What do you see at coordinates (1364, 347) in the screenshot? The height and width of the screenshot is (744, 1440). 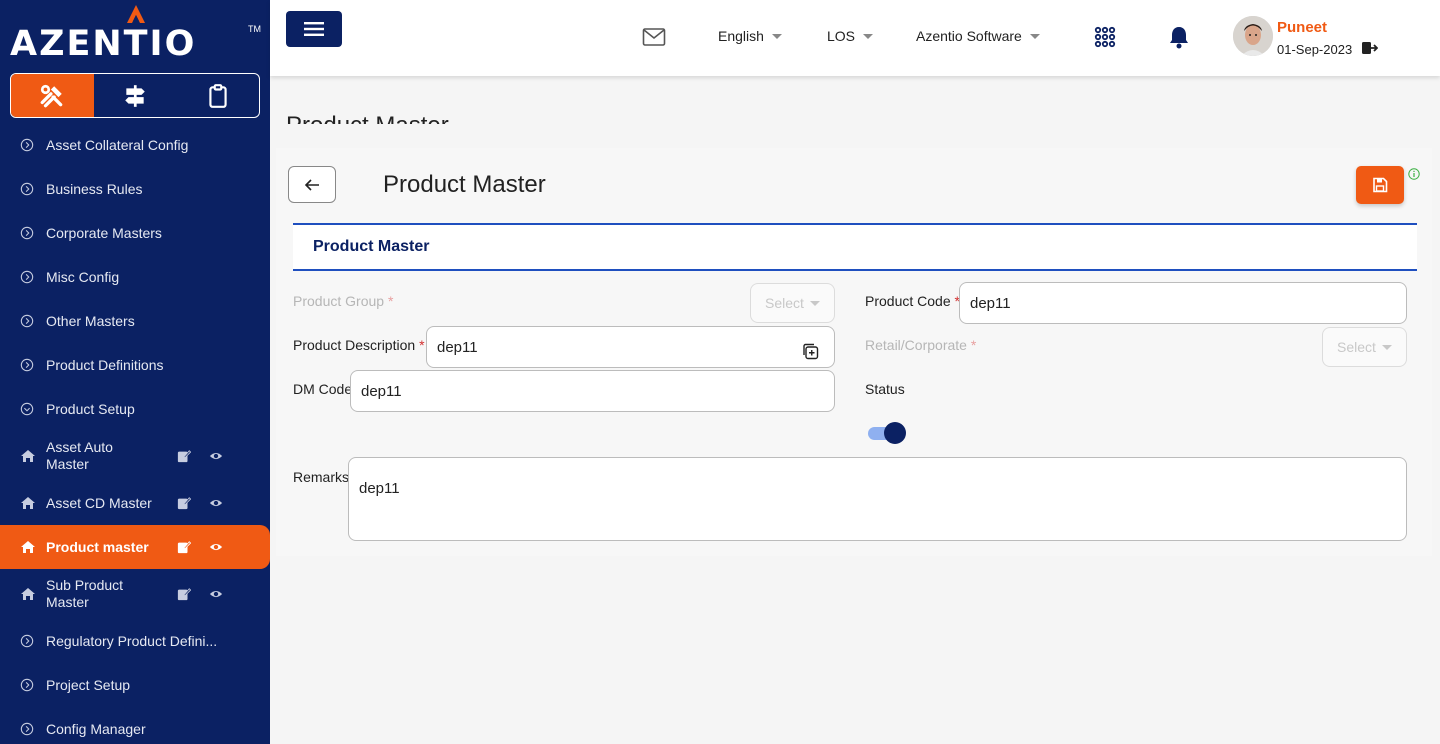 I see `retail-corporate-select: Select` at bounding box center [1364, 347].